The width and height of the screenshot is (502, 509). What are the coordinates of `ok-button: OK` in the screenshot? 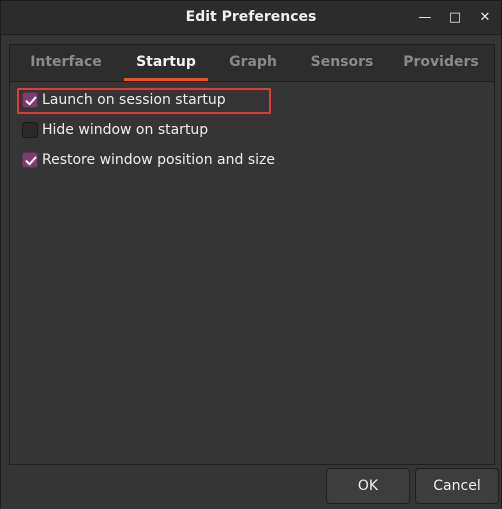 It's located at (368, 486).